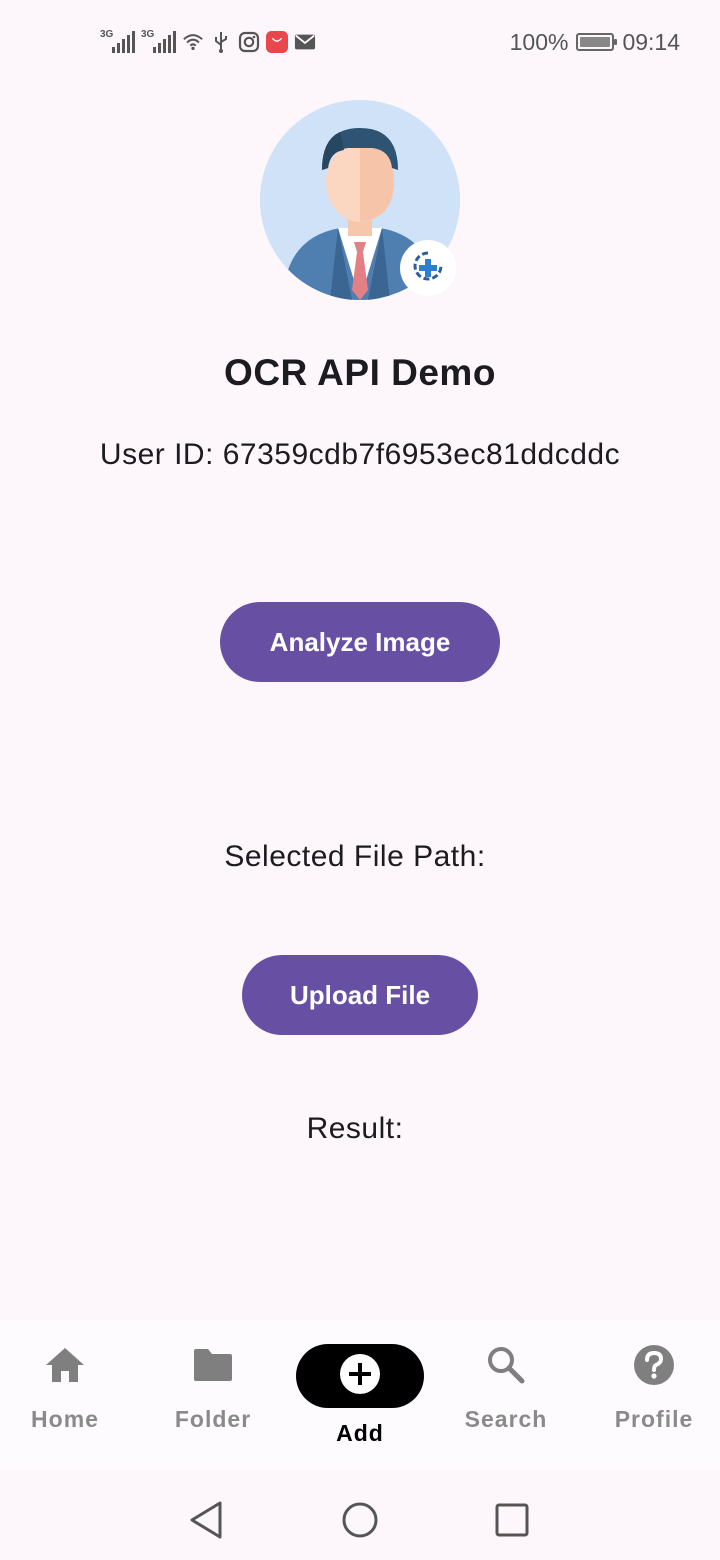 Image resolution: width=720 pixels, height=1560 pixels. What do you see at coordinates (67, 1397) in the screenshot?
I see `nav-item-home: Home` at bounding box center [67, 1397].